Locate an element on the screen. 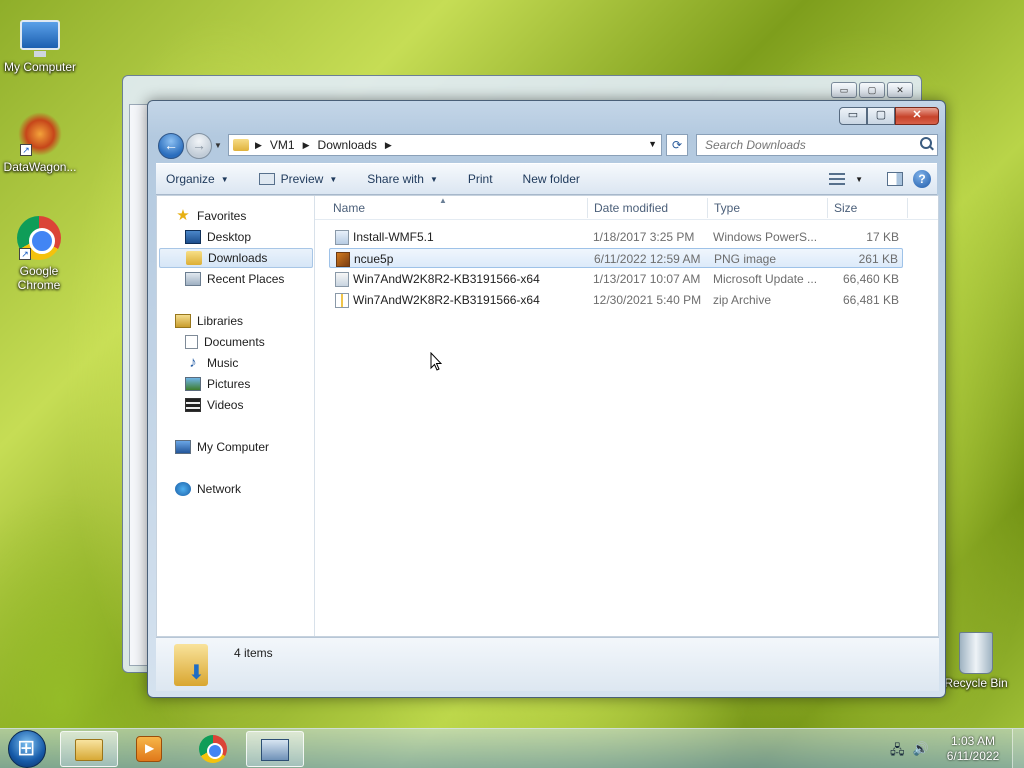 The height and width of the screenshot is (768, 1024). file-date: 6/11/2022 12:59 AM is located at coordinates (647, 259).